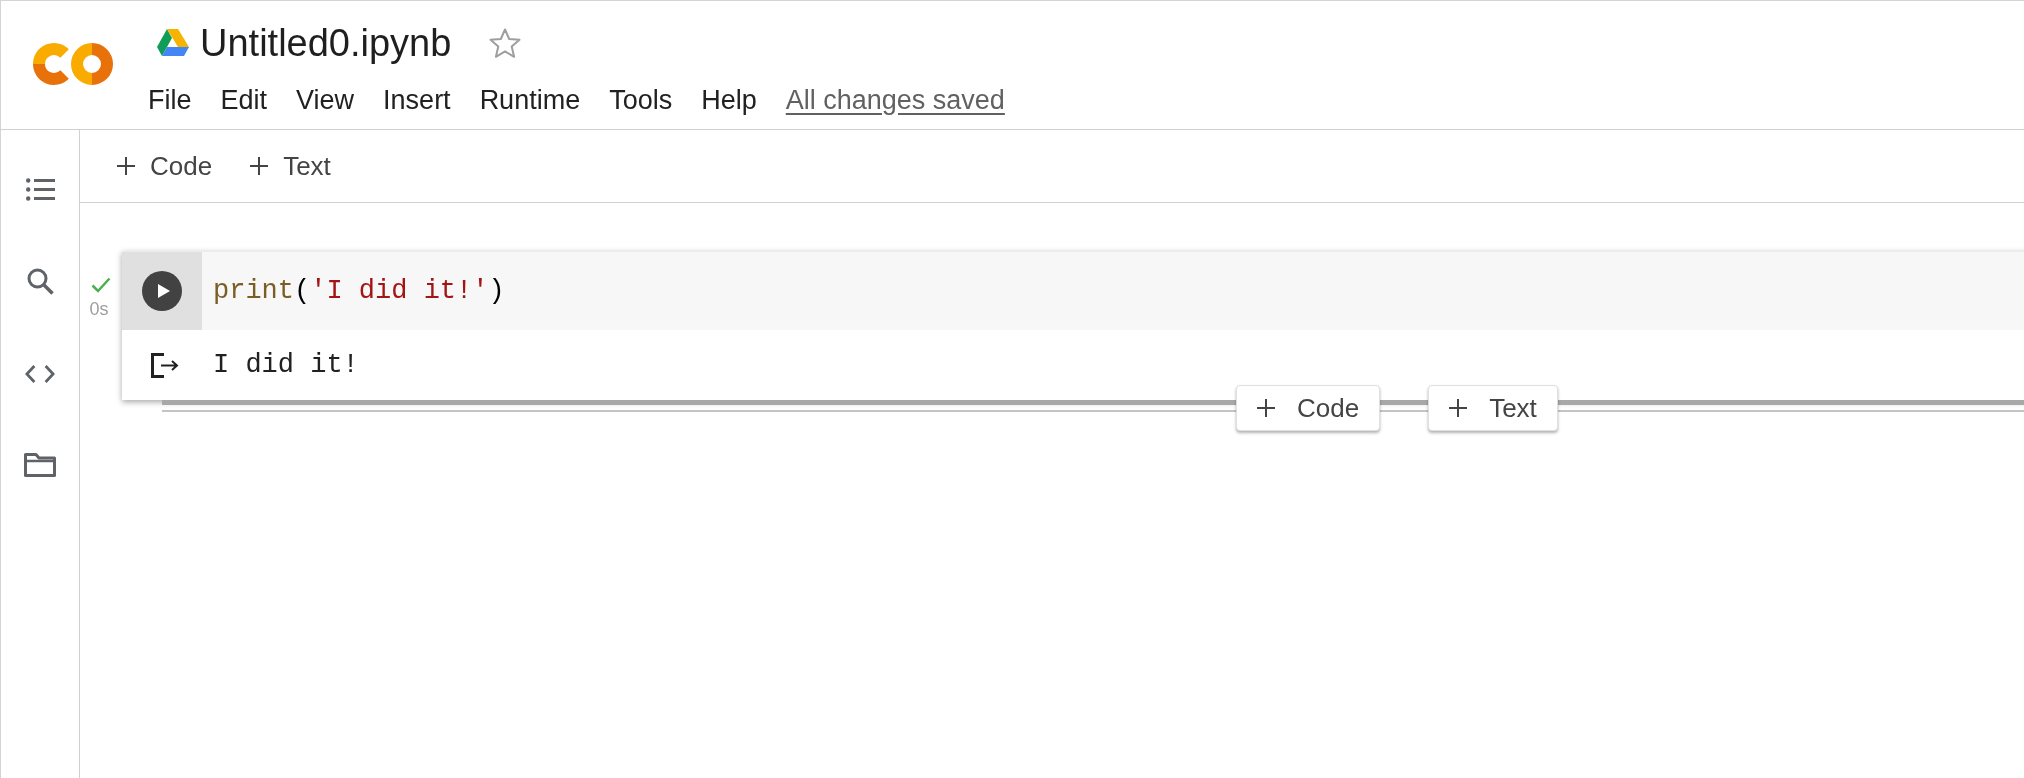 This screenshot has height=778, width=2024. What do you see at coordinates (99, 309) in the screenshot?
I see `execution-time: 0s` at bounding box center [99, 309].